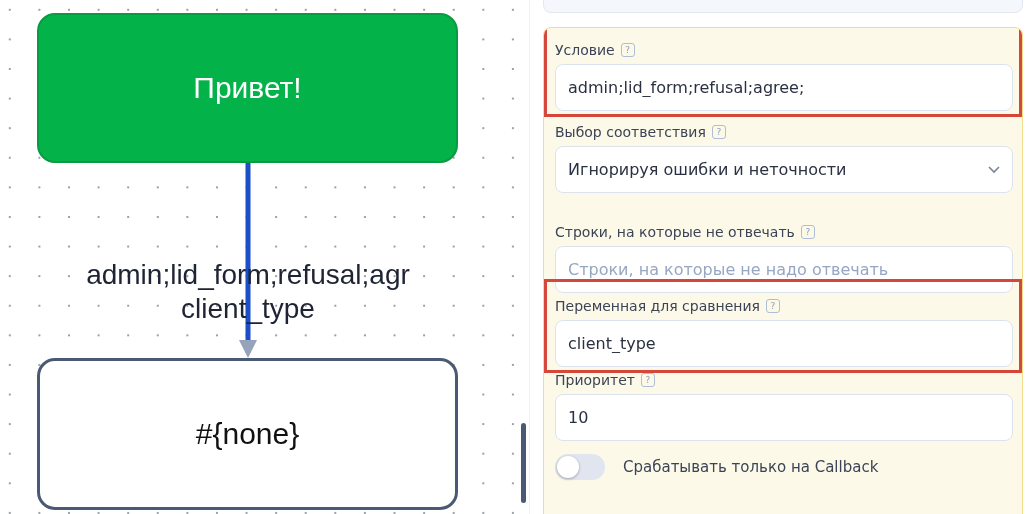  I want to click on input-field: admin;lid_form;refusal;agree;, so click(784, 87).